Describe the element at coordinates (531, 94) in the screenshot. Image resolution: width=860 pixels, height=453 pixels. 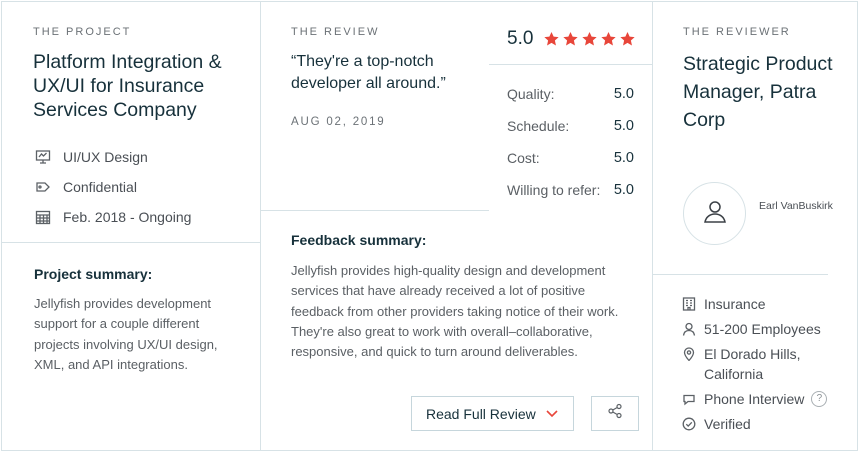
I see `rating-label: Quality:` at that location.